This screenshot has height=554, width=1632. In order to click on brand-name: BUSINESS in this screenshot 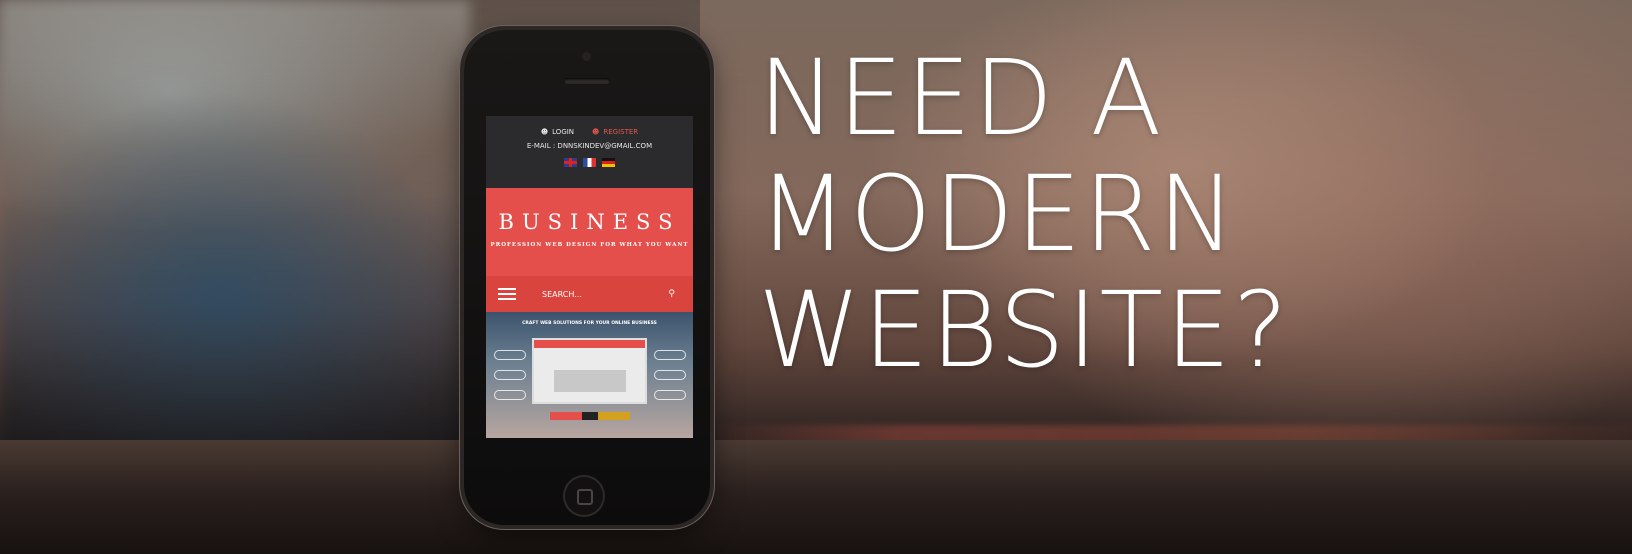, I will do `click(589, 222)`.